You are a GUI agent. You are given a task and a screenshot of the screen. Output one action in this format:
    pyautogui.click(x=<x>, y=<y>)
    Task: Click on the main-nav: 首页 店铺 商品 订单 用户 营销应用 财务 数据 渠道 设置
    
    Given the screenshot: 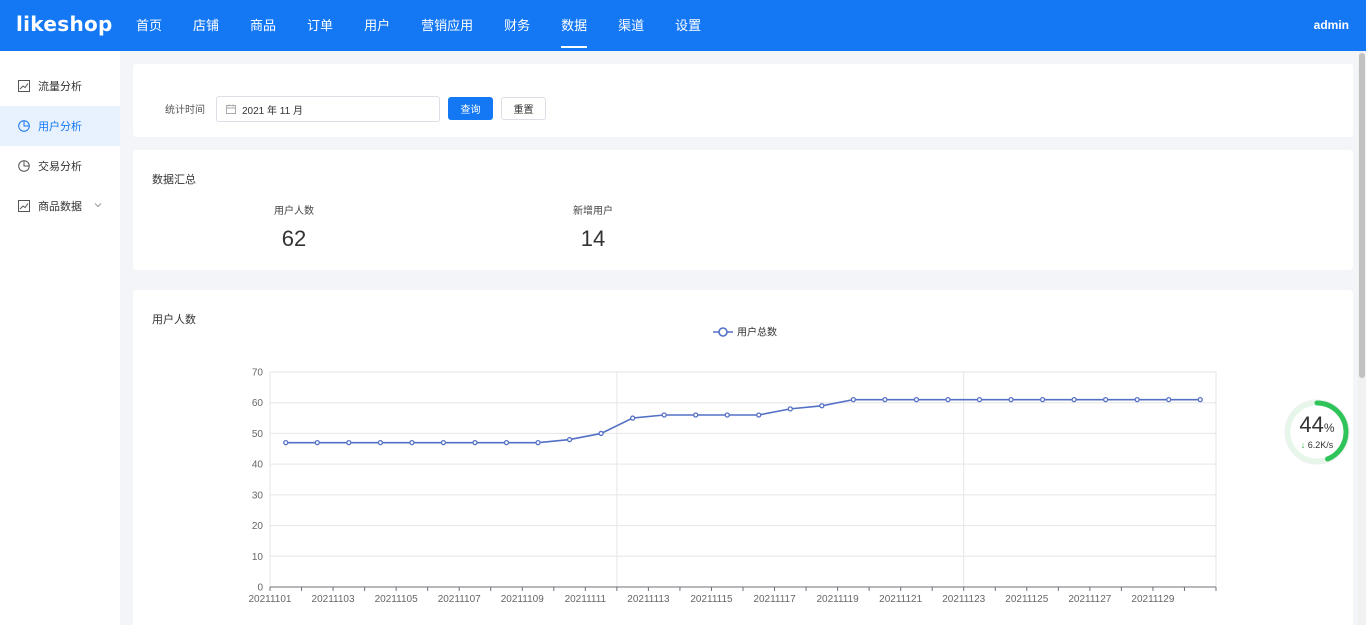 What is the action you would take?
    pyautogui.click(x=434, y=25)
    